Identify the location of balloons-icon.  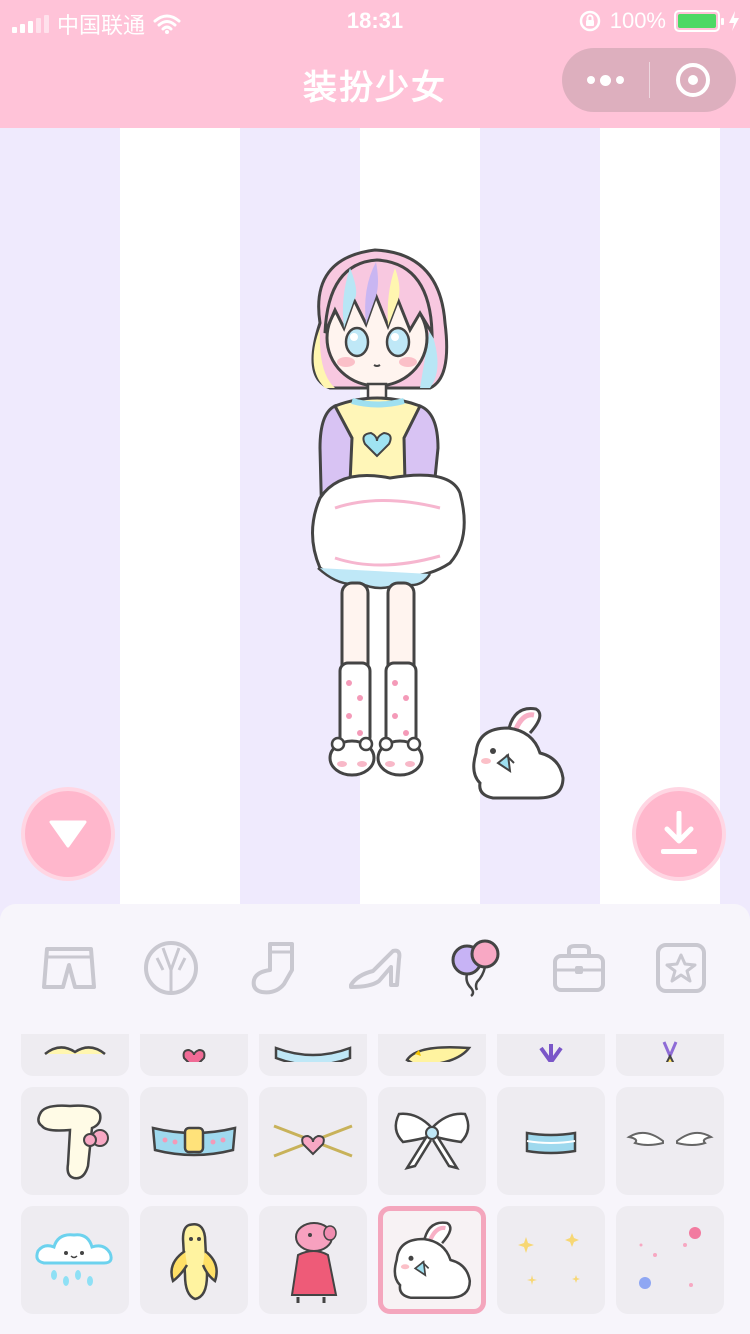
(475, 968).